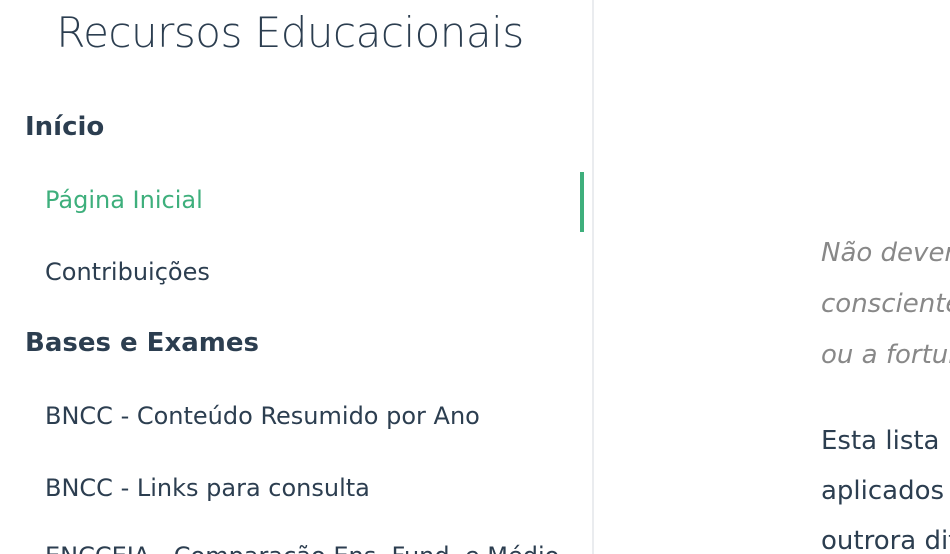 This screenshot has width=950, height=554. Describe the element at coordinates (262, 416) in the screenshot. I see `nav-link-bncc-conteudo: BNCC - Conteúdo Resumido por Ano` at that location.